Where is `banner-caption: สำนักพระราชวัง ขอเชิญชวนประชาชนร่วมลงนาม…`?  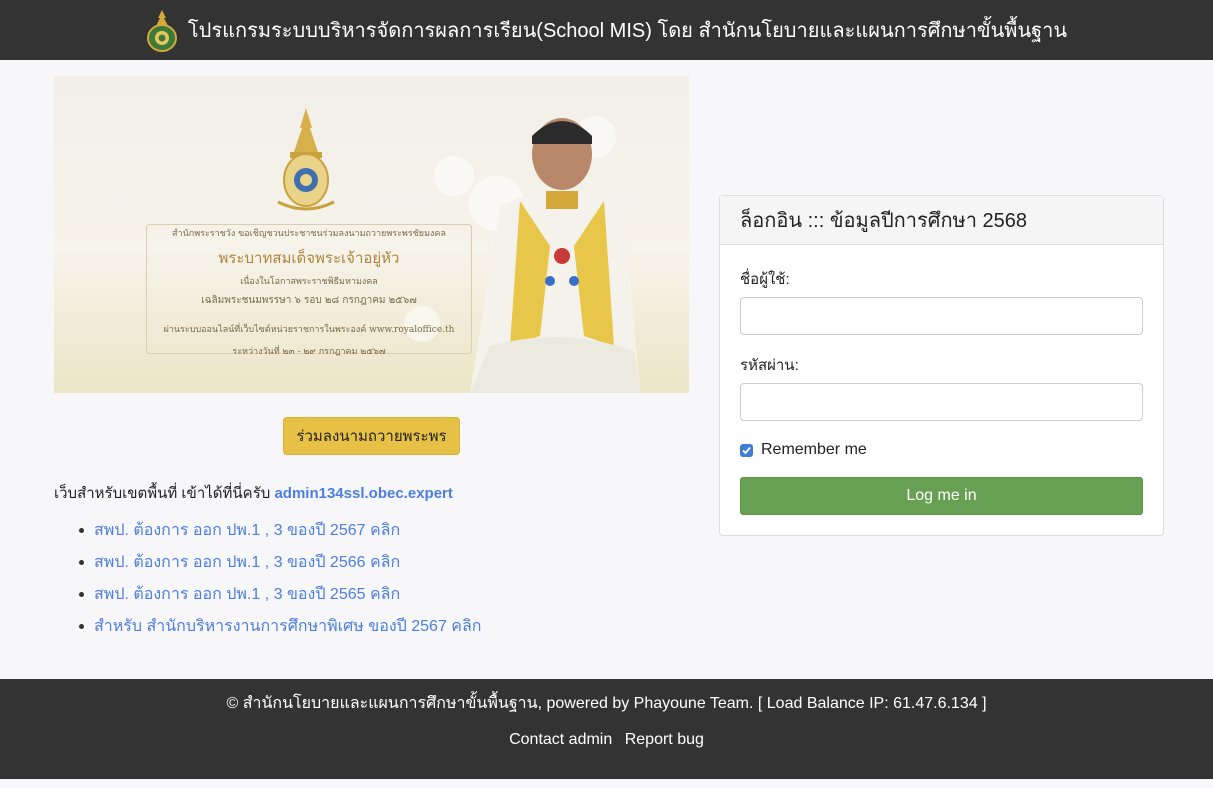
banner-caption: สำนักพระราชวัง ขอเชิญชวนประชาชนร่วมลงนาม… is located at coordinates (309, 292).